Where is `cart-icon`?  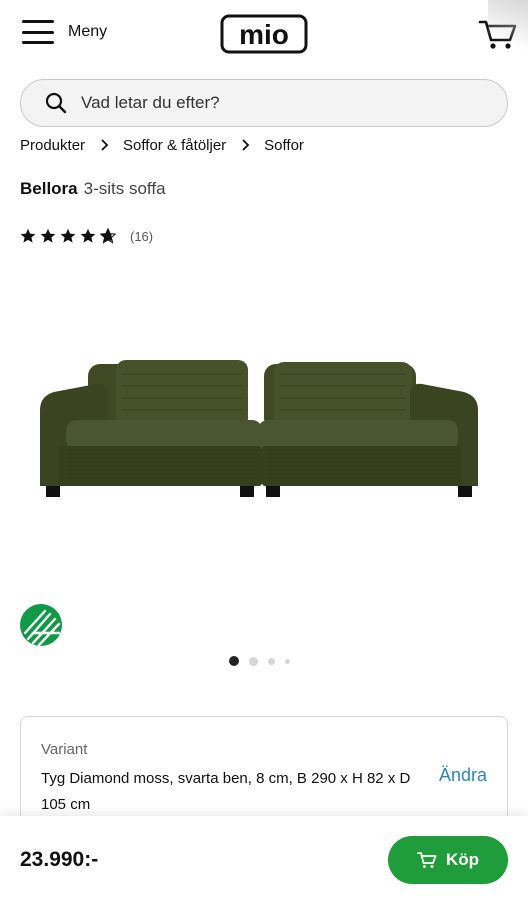
cart-icon is located at coordinates (427, 860).